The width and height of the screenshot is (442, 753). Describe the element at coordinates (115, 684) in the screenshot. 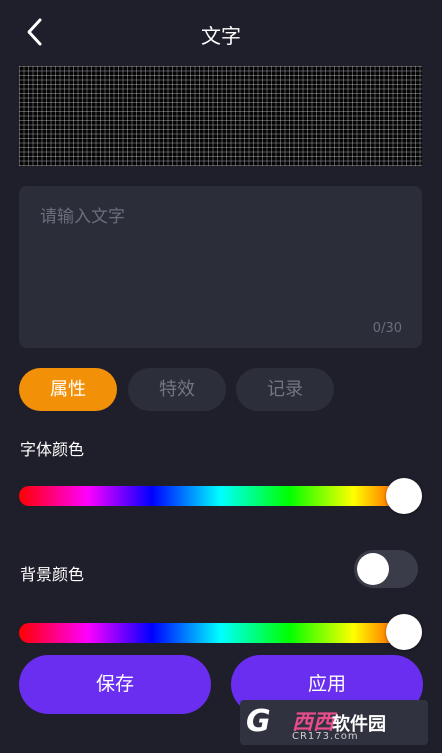

I see `save-button: 保存` at that location.